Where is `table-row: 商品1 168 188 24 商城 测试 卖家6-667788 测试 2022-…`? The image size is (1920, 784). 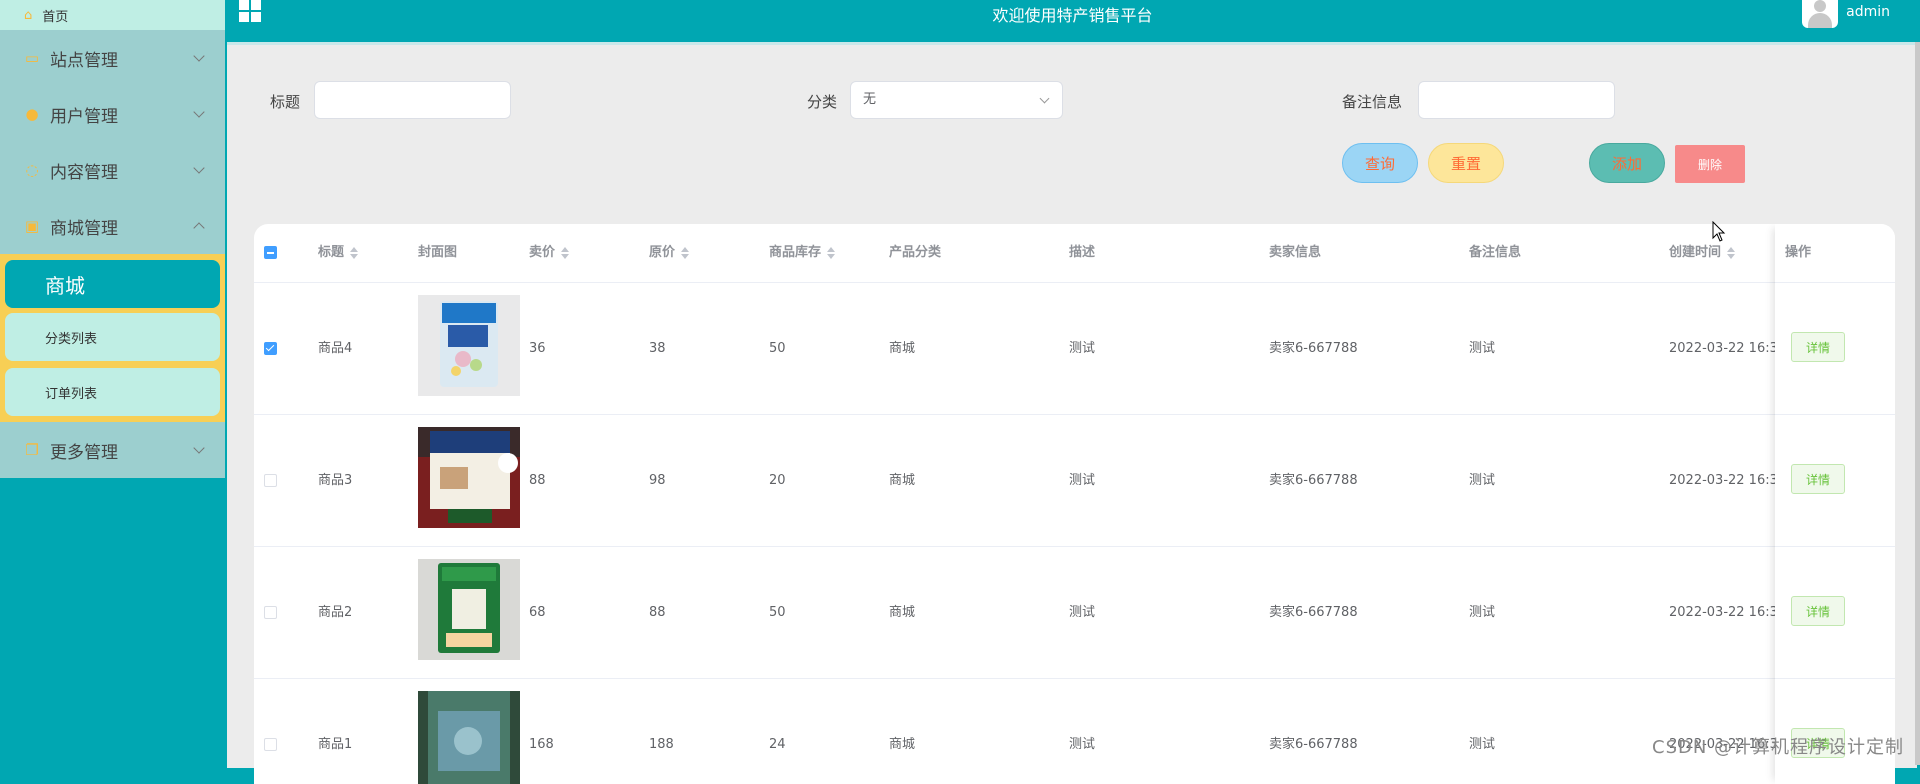
table-row: 商品1 168 188 24 商城 测试 卖家6-667788 测试 2022-… is located at coordinates (1074, 731).